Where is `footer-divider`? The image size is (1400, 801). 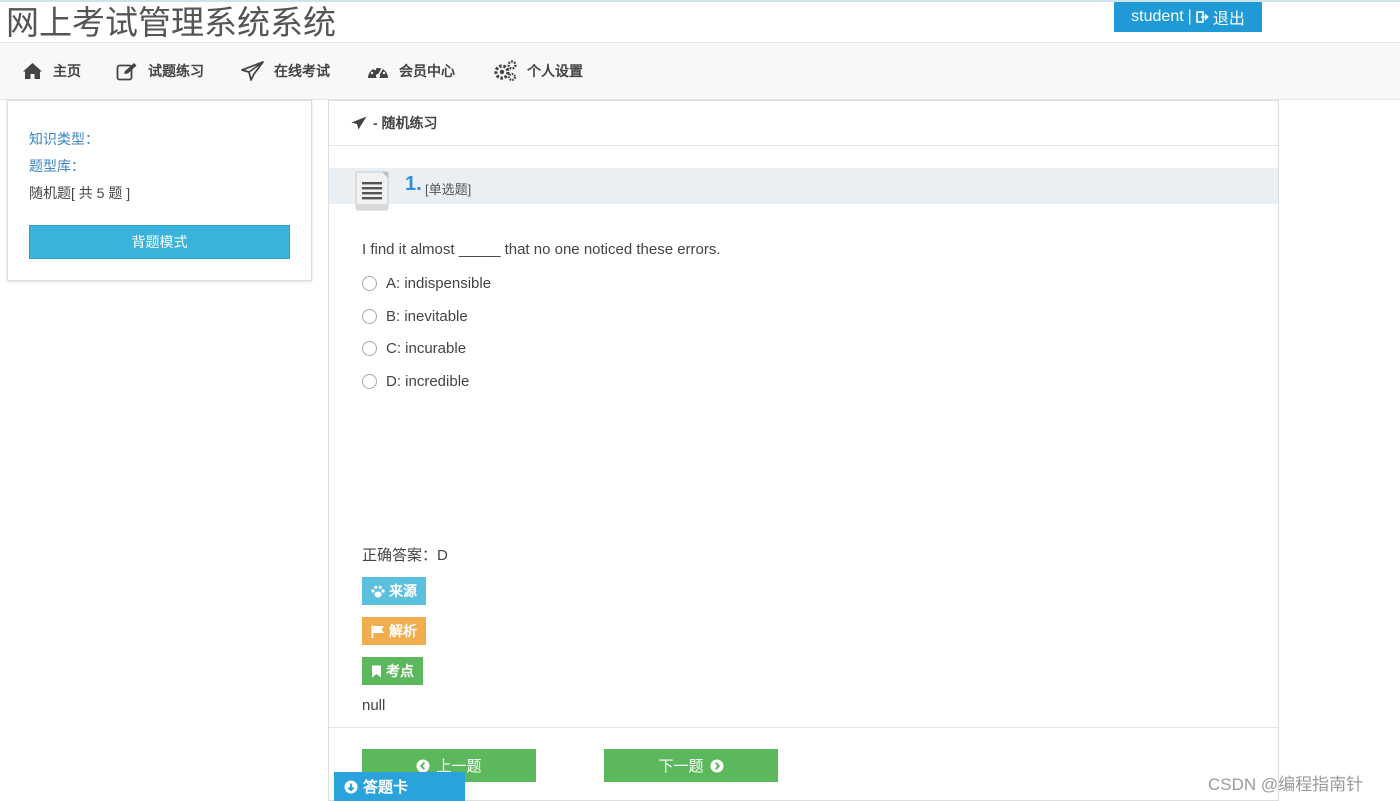
footer-divider is located at coordinates (803, 727).